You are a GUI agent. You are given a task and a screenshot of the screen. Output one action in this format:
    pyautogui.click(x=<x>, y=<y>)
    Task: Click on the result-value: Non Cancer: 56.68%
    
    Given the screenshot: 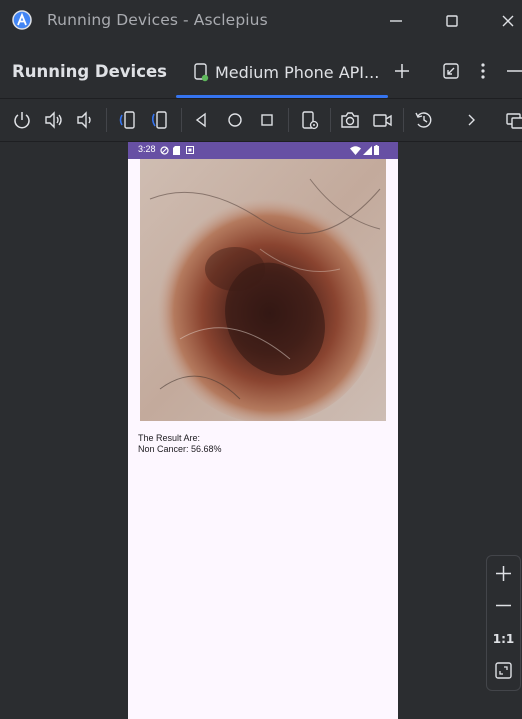 What is the action you would take?
    pyautogui.click(x=180, y=449)
    